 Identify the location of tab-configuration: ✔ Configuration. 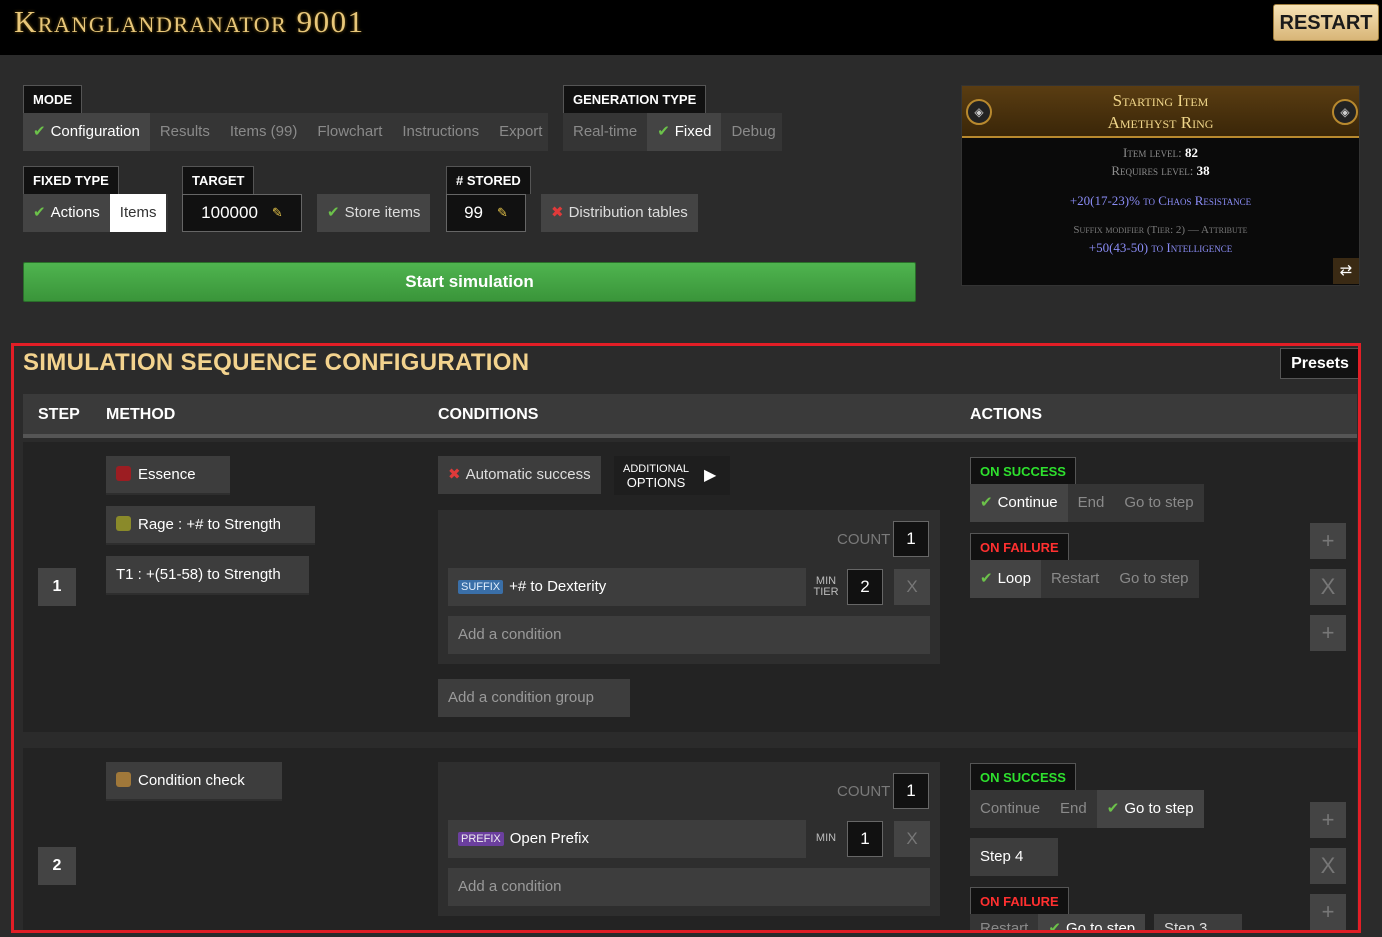
(86, 132).